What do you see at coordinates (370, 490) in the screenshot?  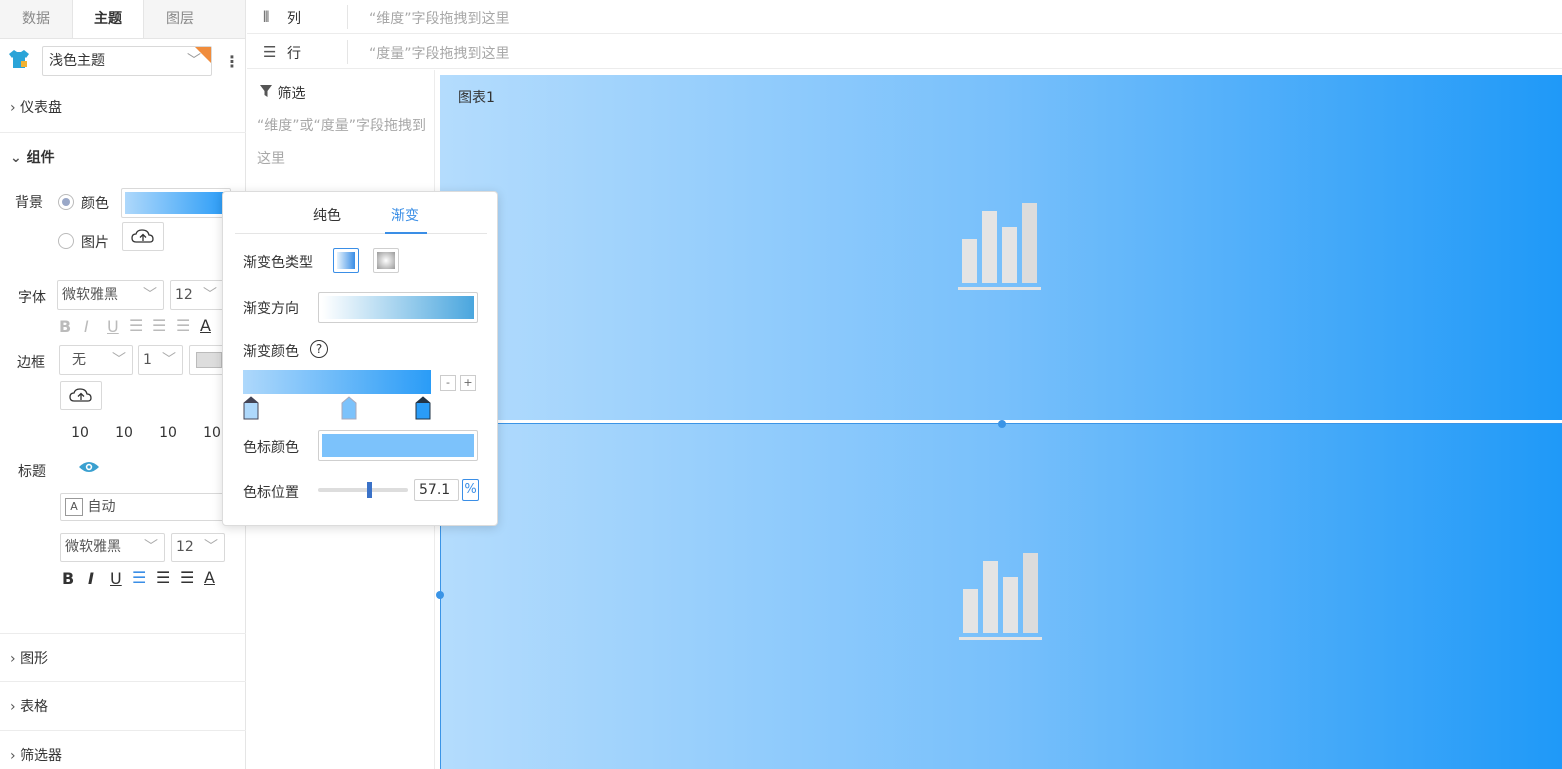 I see `slider-thumb` at bounding box center [370, 490].